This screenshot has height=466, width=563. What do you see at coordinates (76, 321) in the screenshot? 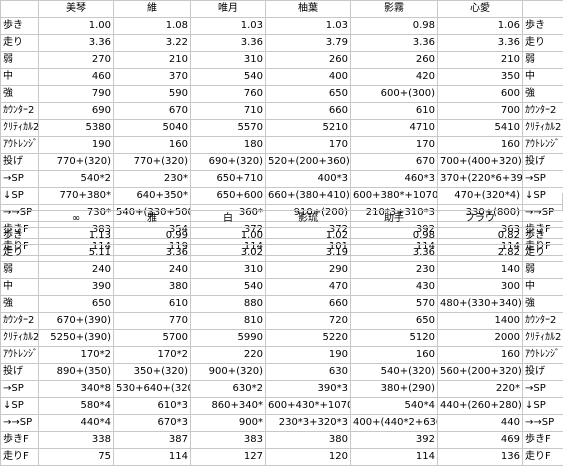
I see `stat-cell: 670+(390)` at bounding box center [76, 321].